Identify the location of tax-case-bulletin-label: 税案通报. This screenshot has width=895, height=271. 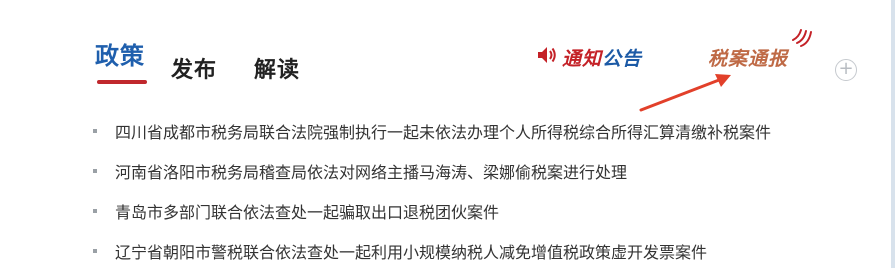
(748, 59).